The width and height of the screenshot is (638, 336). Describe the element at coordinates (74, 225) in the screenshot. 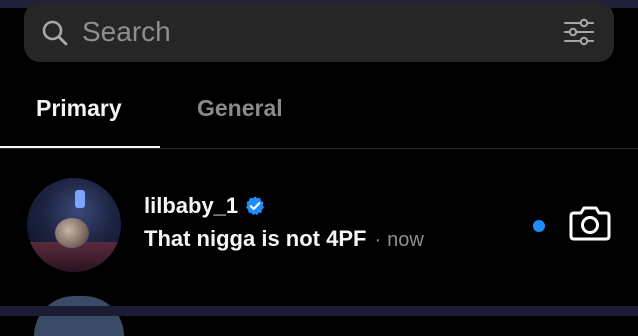

I see `avatar` at that location.